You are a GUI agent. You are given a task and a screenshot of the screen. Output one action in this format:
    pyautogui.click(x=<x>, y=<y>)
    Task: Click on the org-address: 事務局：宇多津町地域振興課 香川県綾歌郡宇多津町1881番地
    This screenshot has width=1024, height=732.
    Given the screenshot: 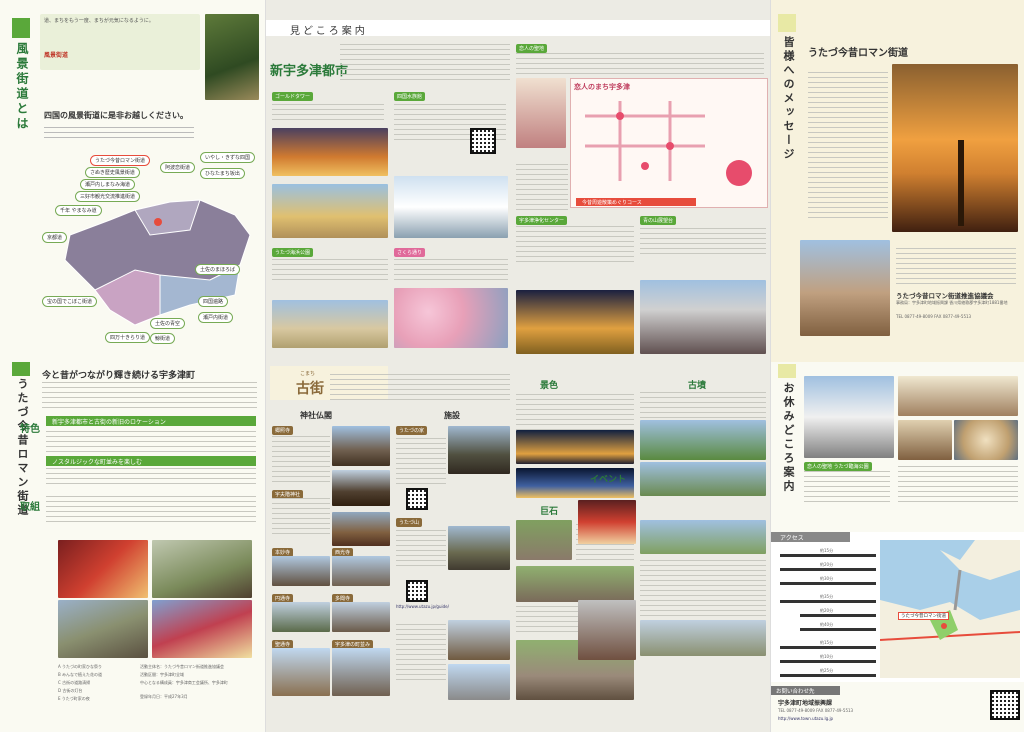 What is the action you would take?
    pyautogui.click(x=952, y=302)
    